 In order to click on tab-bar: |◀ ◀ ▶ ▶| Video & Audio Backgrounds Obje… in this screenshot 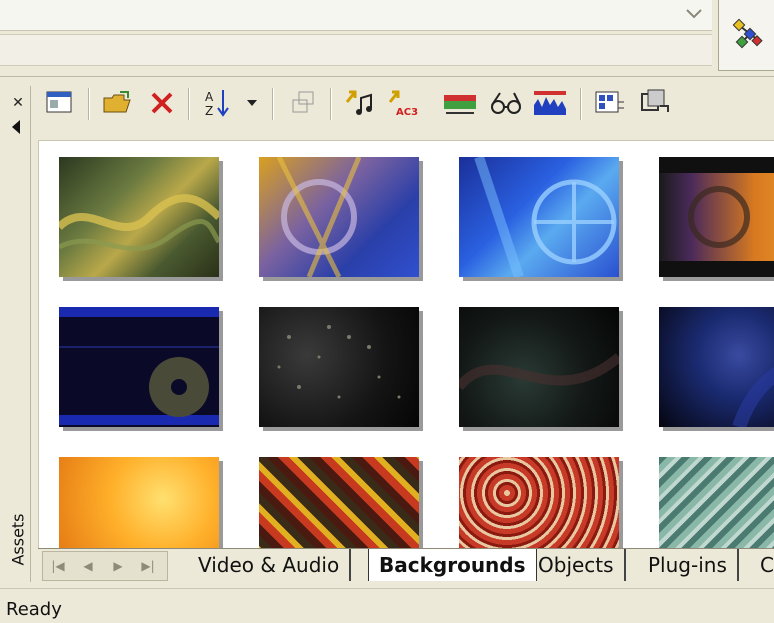, I will do `click(406, 566)`.